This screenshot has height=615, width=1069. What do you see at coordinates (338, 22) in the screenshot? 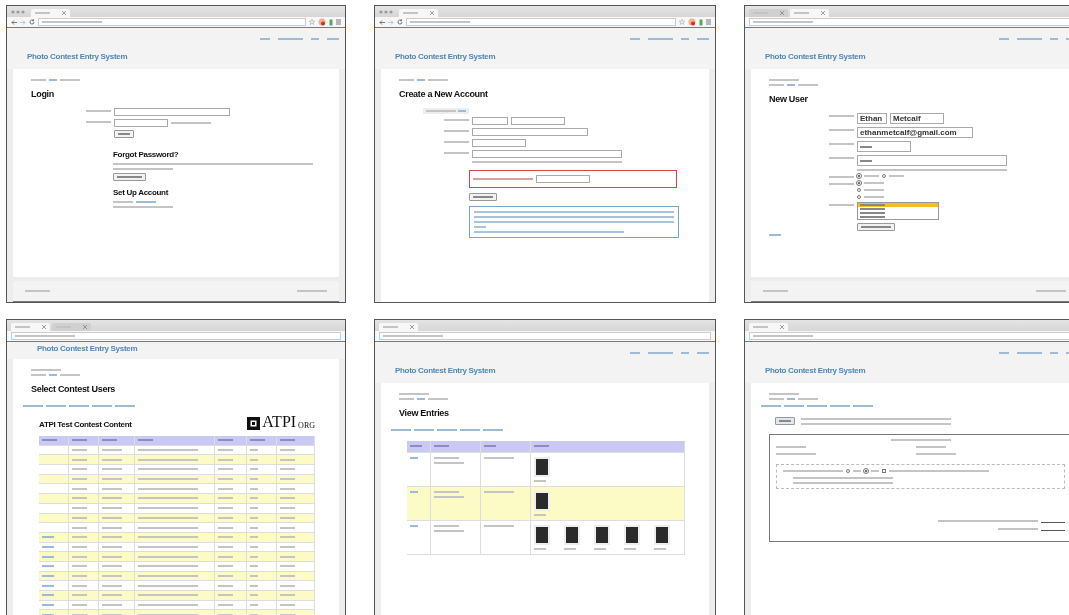
I see `menu-icon` at bounding box center [338, 22].